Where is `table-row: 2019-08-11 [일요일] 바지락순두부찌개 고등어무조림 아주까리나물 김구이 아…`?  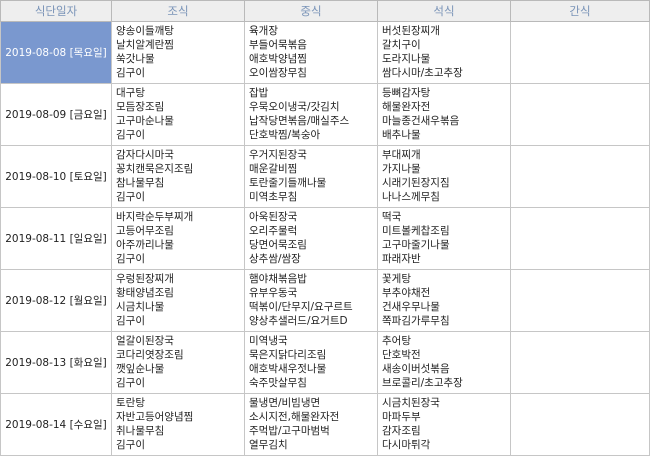
table-row: 2019-08-11 [일요일] 바지락순두부찌개 고등어무조림 아주까리나물 김구이 아… is located at coordinates (325, 238).